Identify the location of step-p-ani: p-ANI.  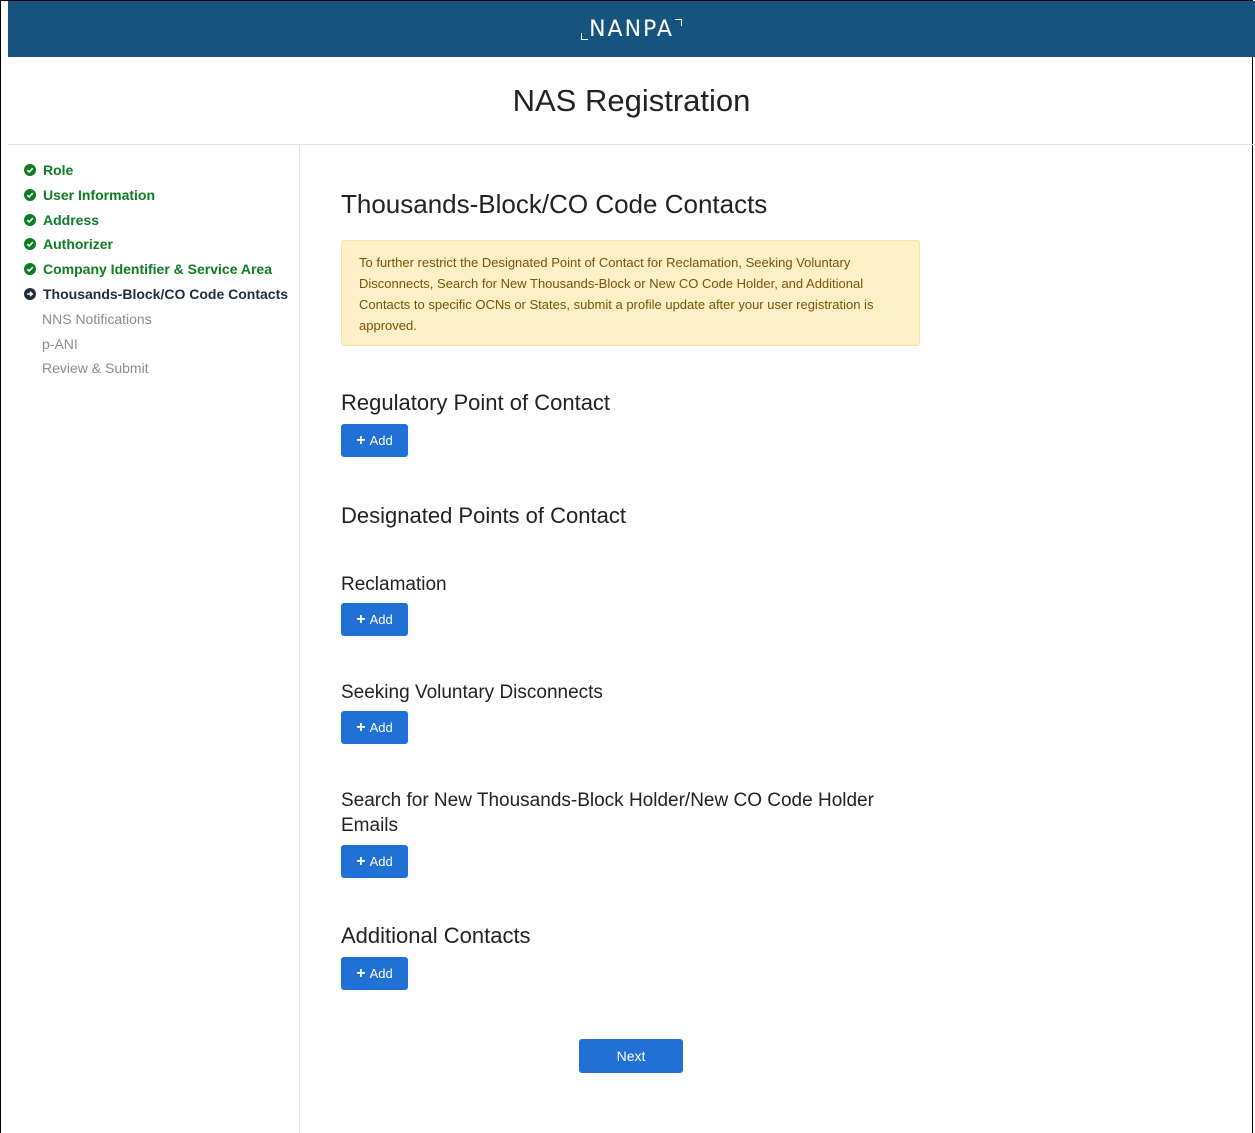
(60, 344).